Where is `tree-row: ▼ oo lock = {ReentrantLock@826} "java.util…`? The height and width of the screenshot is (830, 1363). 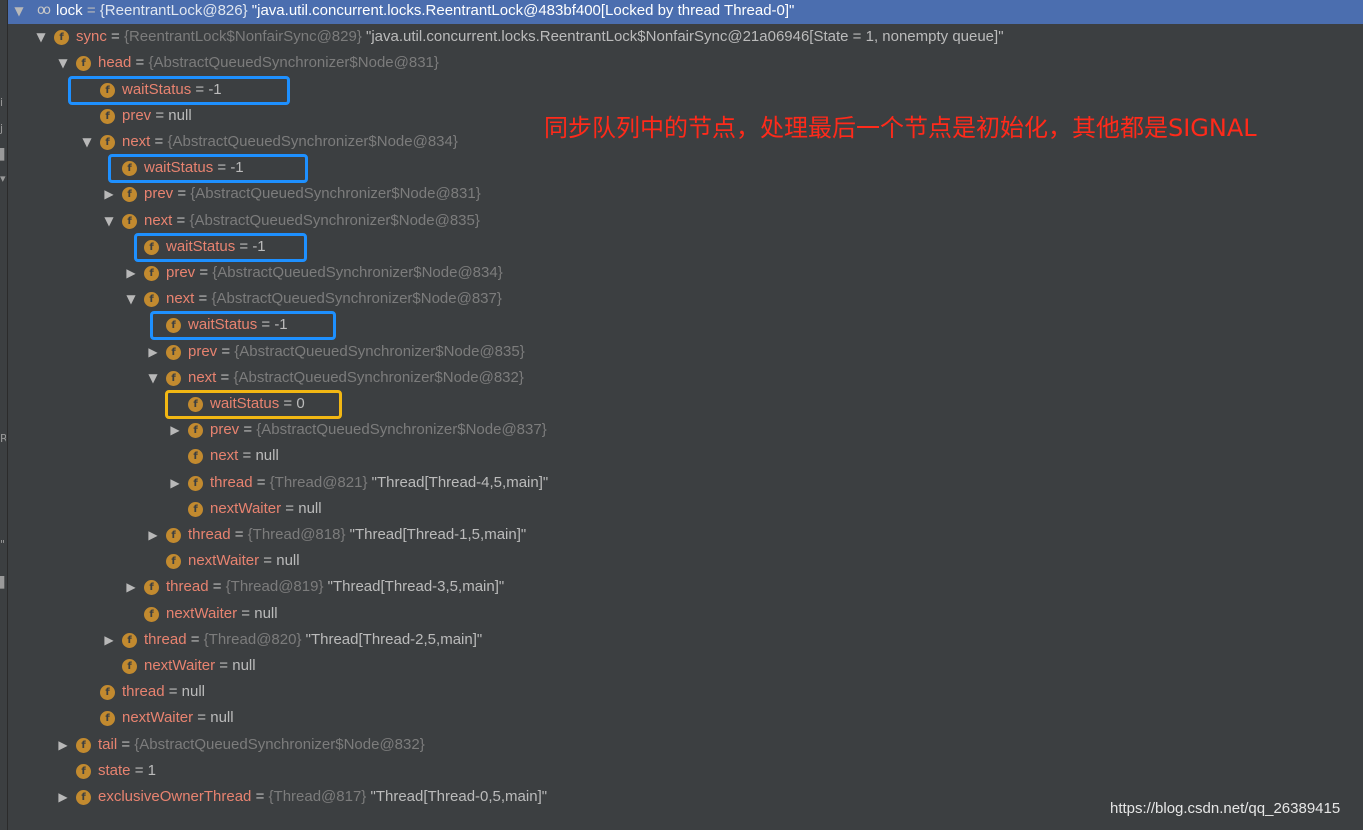
tree-row: ▼ oo lock = {ReentrantLock@826} "java.util… is located at coordinates (685, 12).